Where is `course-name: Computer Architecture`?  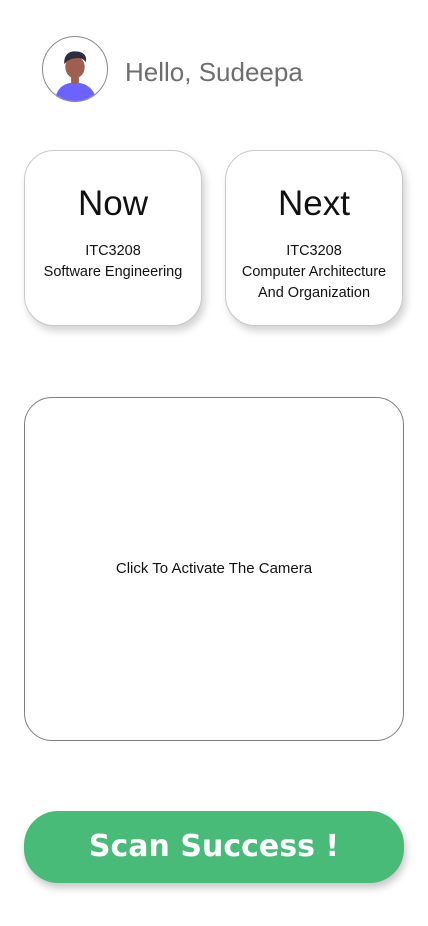 course-name: Computer Architecture is located at coordinates (314, 272).